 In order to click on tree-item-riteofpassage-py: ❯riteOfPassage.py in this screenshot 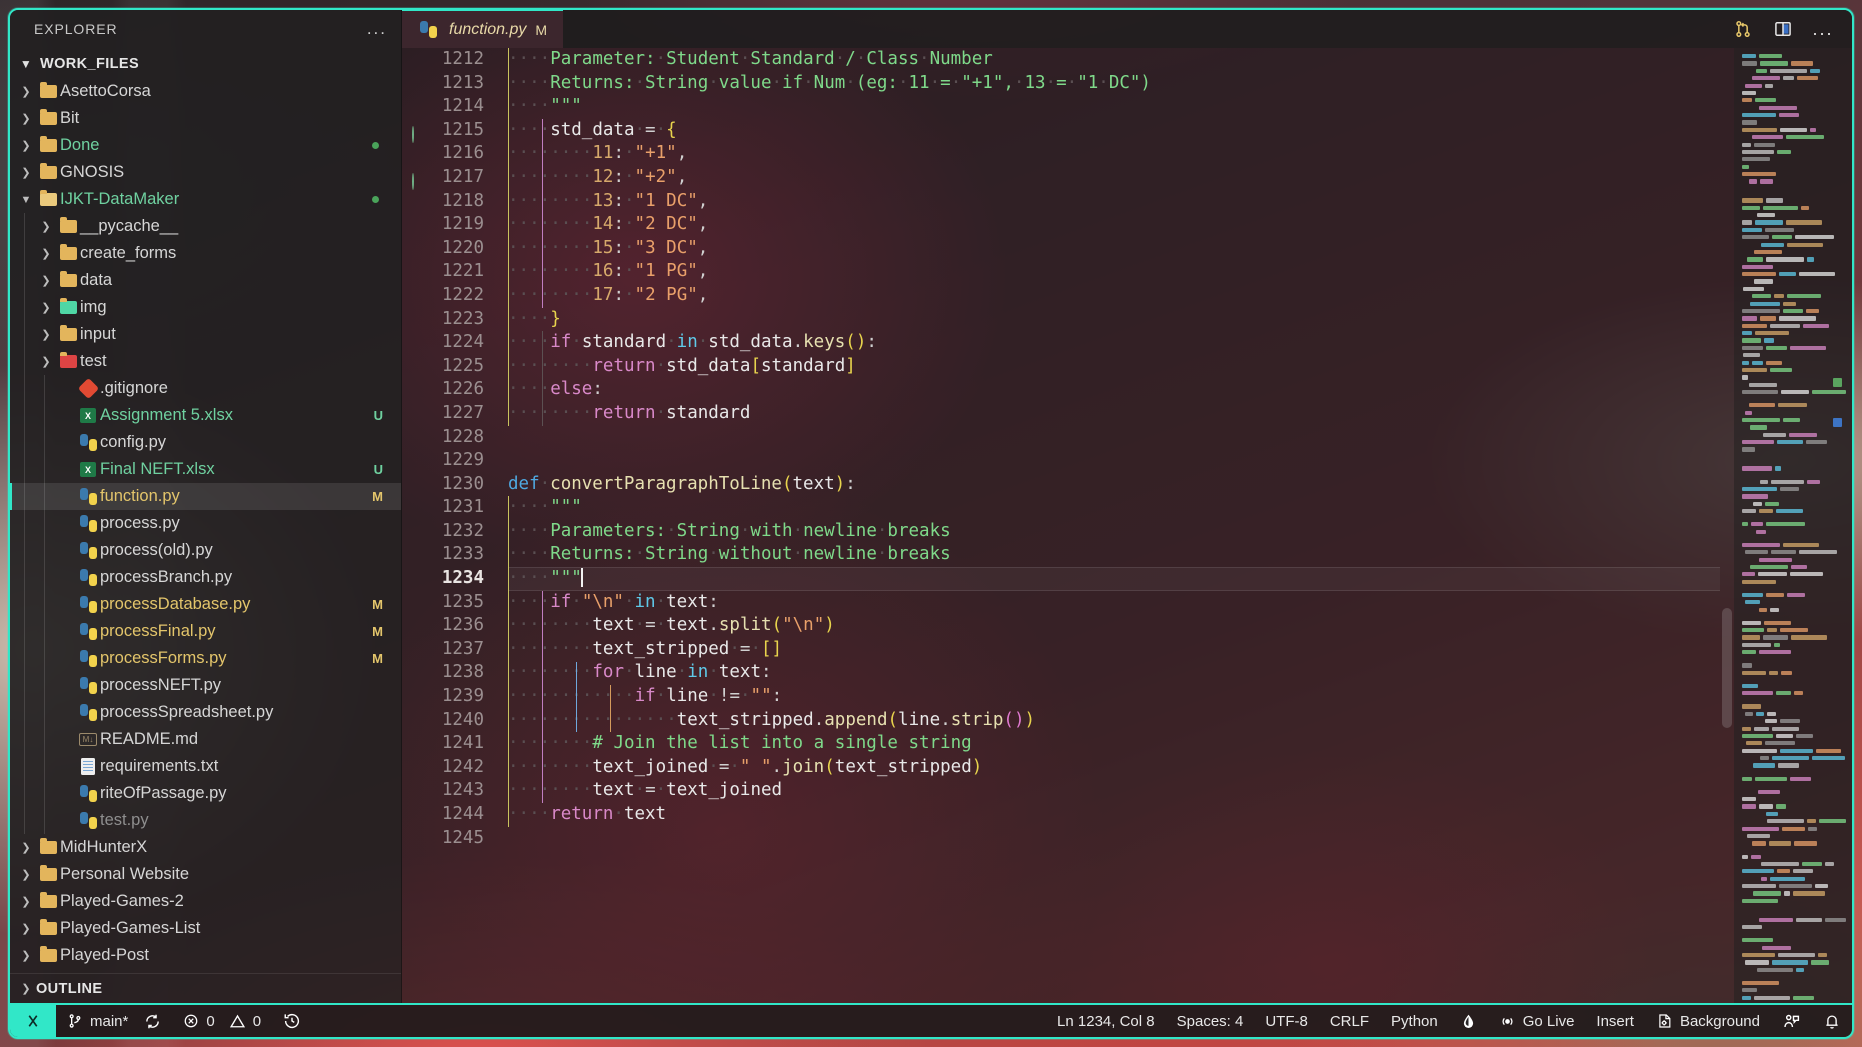, I will do `click(205, 793)`.